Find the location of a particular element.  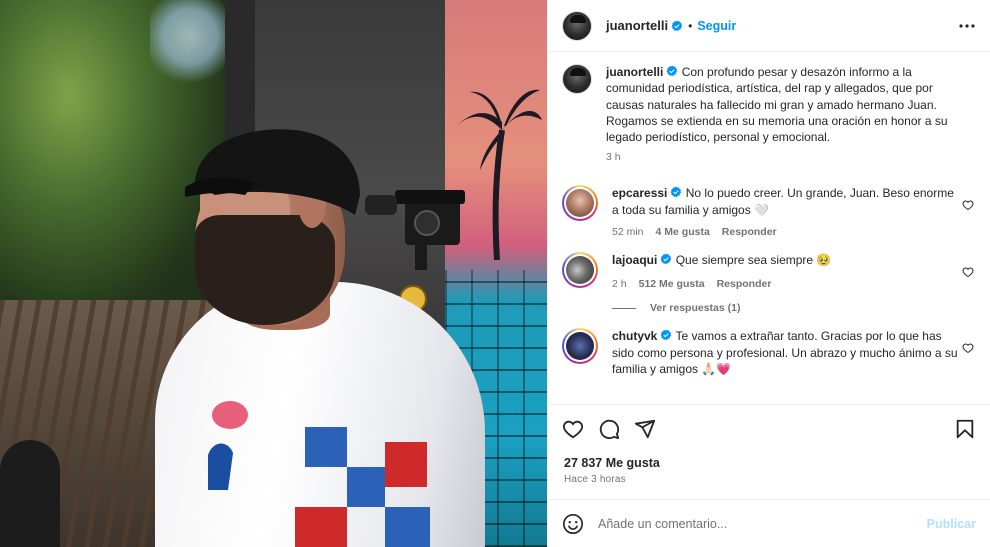

photo-shirt-sleeve-logo is located at coordinates (228, 445).